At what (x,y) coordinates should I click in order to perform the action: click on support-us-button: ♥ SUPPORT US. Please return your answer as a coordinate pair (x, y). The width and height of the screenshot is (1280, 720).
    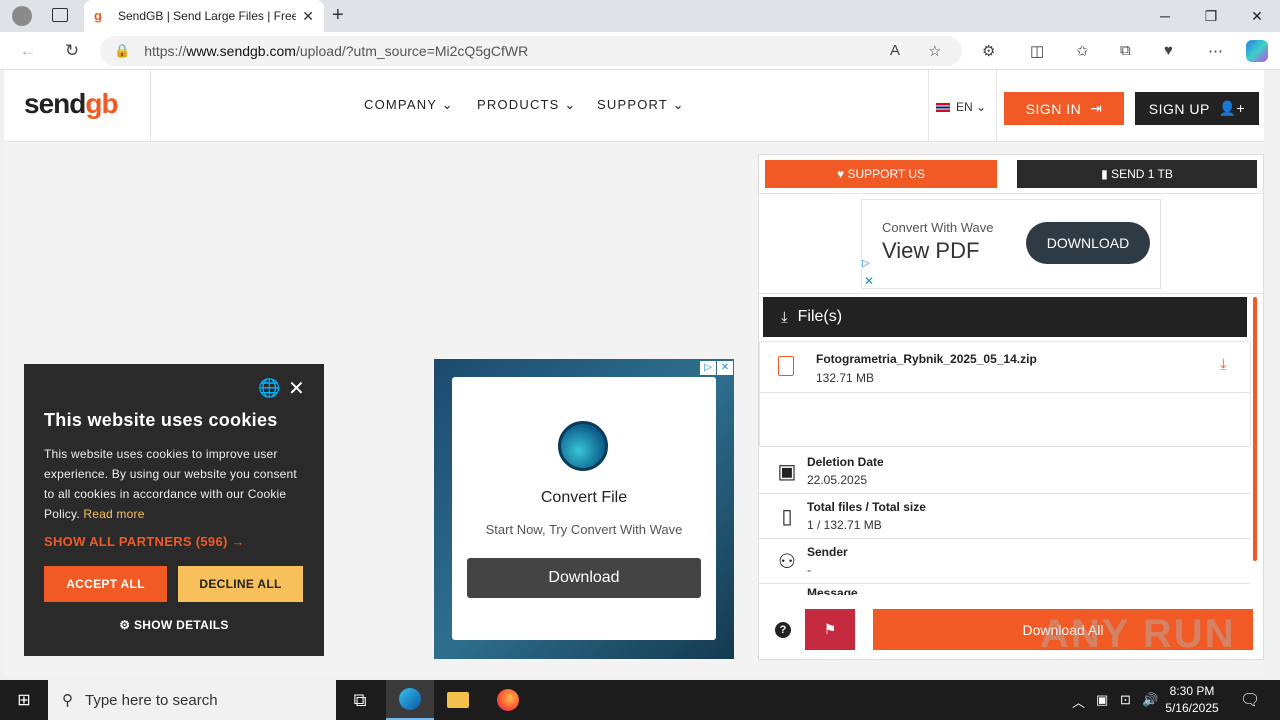
    Looking at the image, I should click on (881, 174).